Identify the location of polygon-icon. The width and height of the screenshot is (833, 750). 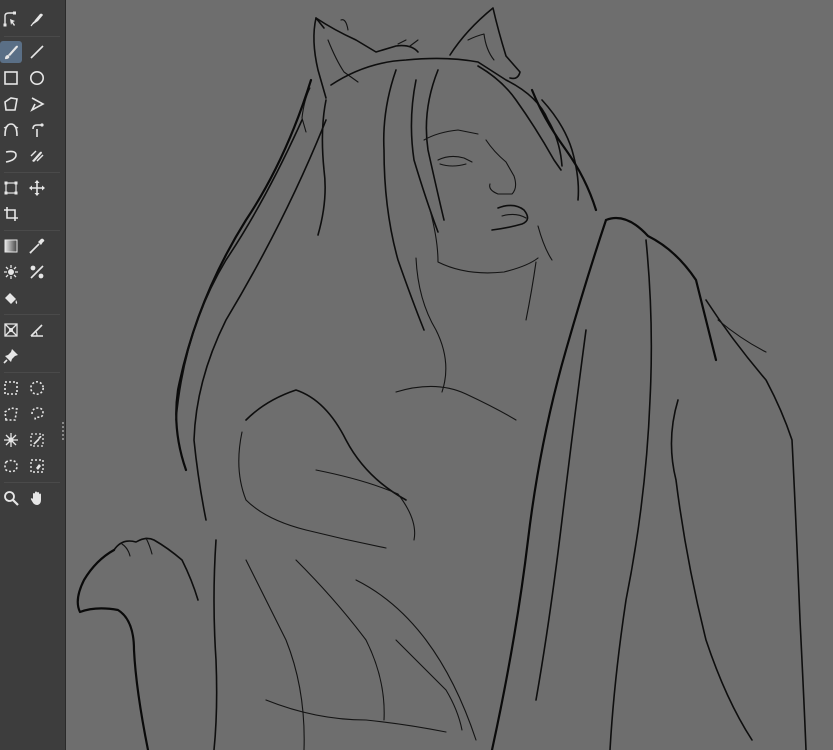
(11, 104).